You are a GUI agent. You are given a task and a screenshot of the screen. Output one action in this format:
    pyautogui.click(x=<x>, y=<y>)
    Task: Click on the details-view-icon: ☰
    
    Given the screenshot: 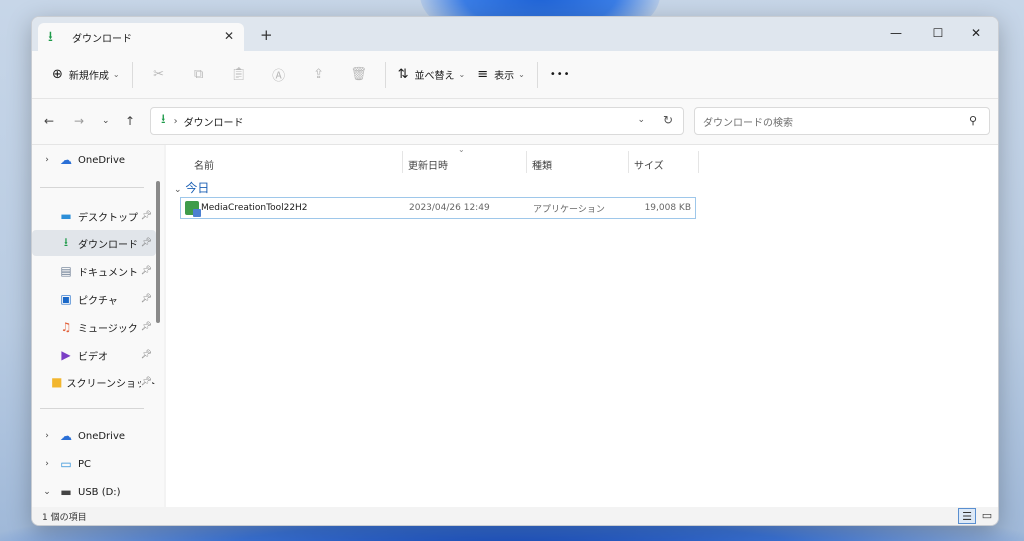 What is the action you would take?
    pyautogui.click(x=967, y=516)
    